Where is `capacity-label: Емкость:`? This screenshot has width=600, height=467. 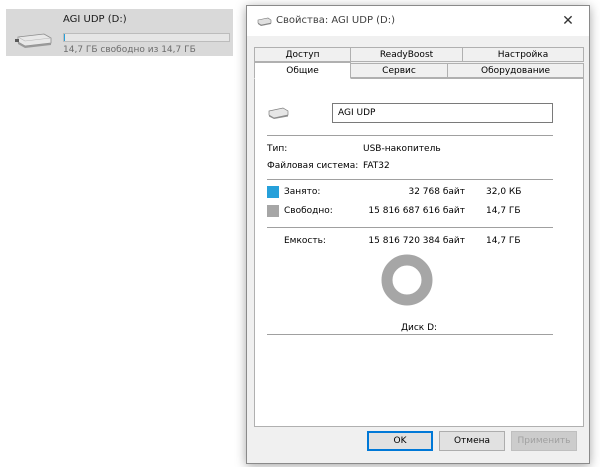
capacity-label: Емкость: is located at coordinates (305, 241).